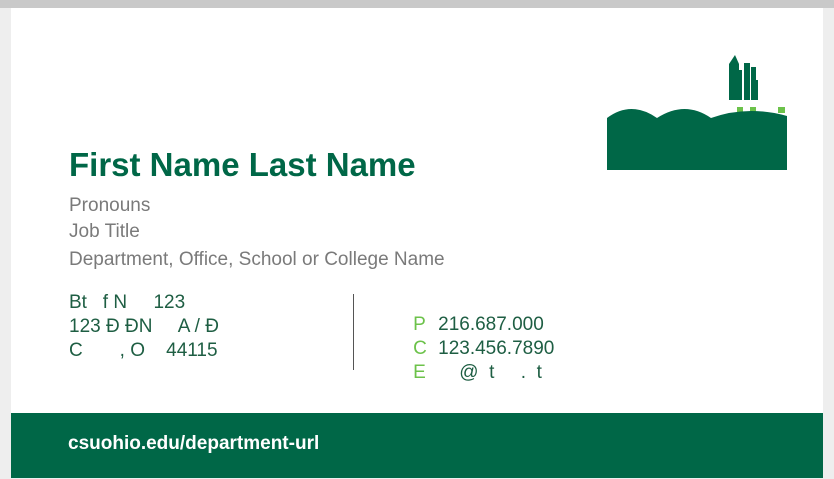 This screenshot has height=479, width=834. What do you see at coordinates (110, 205) in the screenshot?
I see `pronouns: Pronouns` at bounding box center [110, 205].